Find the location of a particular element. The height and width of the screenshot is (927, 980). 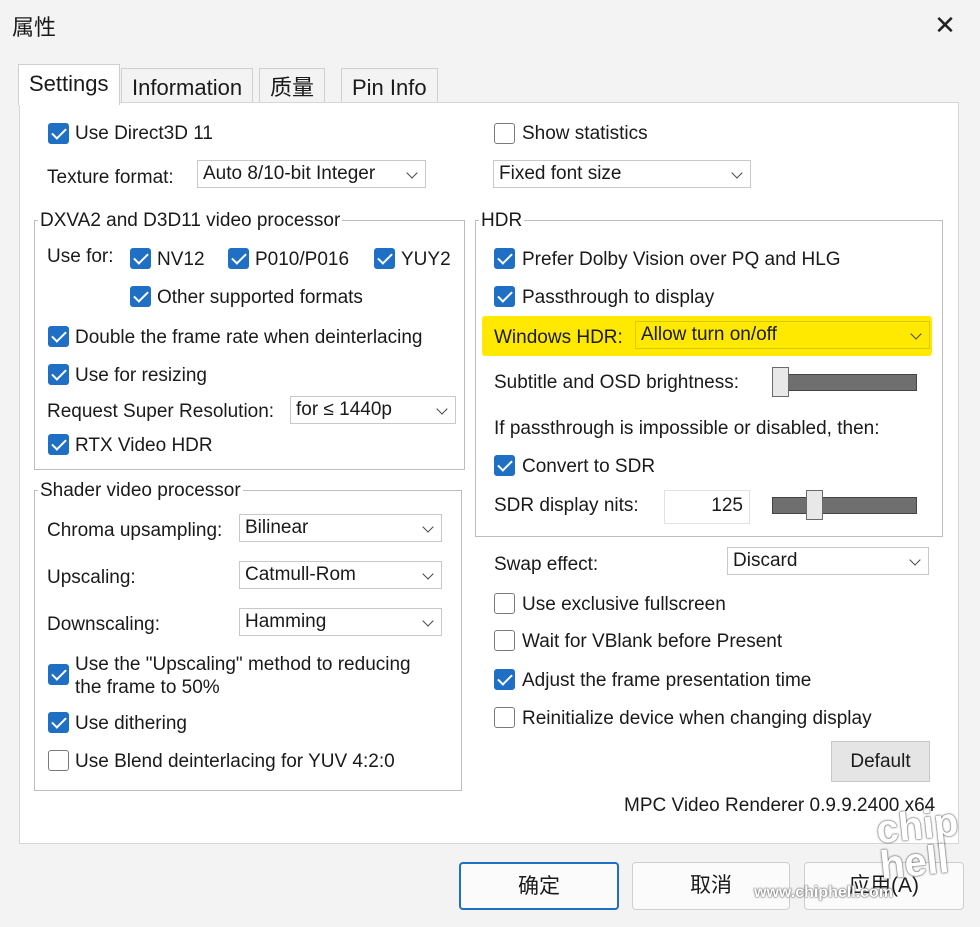

texture-format-label: Texture format: is located at coordinates (110, 177).